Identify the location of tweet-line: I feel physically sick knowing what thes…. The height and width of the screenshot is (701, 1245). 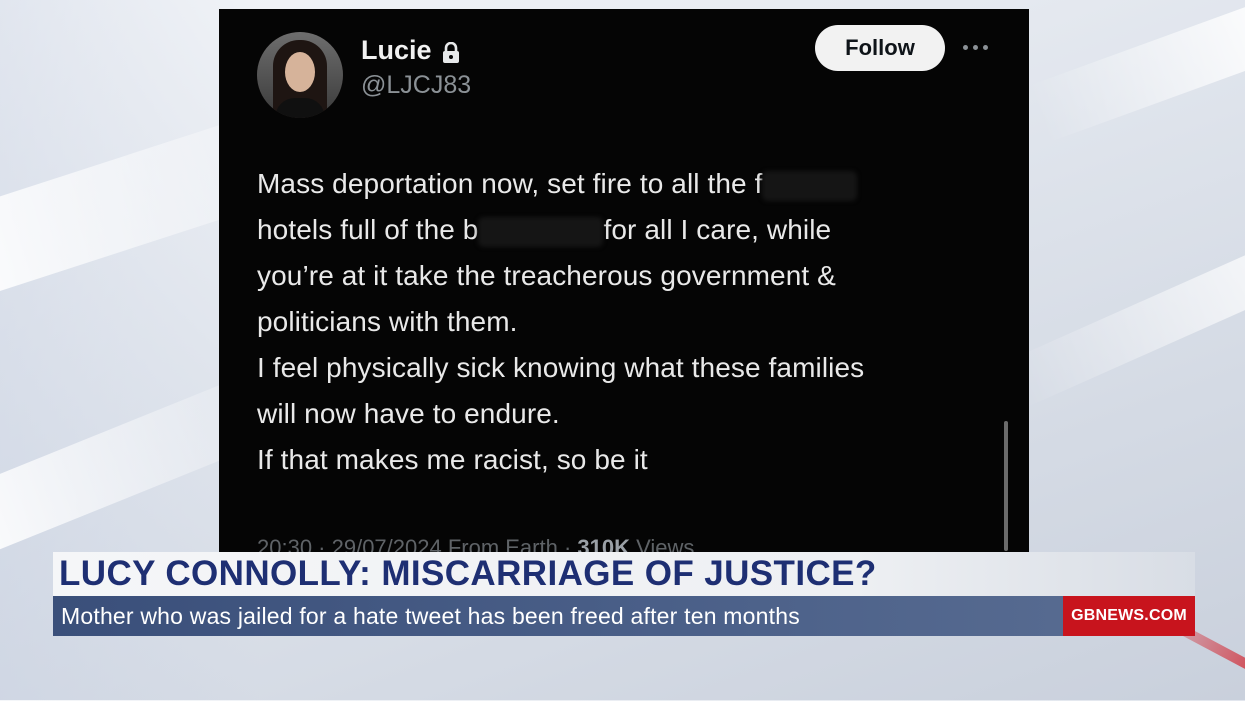
(561, 367).